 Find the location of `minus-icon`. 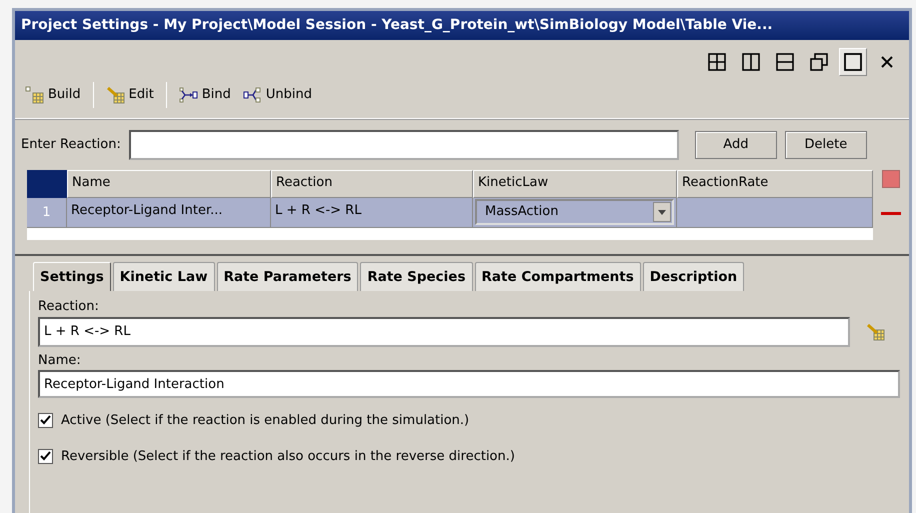

minus-icon is located at coordinates (891, 213).